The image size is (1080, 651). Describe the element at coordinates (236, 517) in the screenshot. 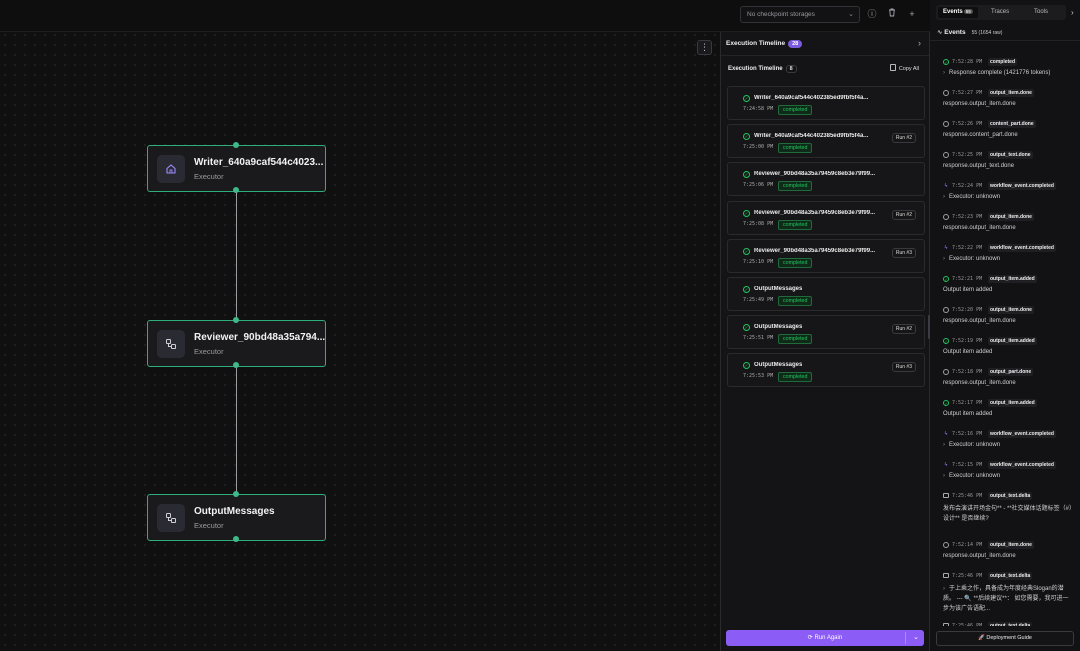

I see `node-outputmessages: OutputMessages Executor` at that location.